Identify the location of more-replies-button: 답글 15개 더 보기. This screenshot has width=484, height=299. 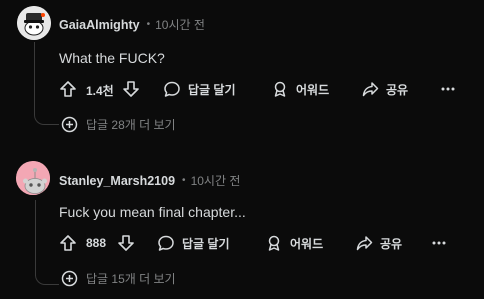
(118, 278).